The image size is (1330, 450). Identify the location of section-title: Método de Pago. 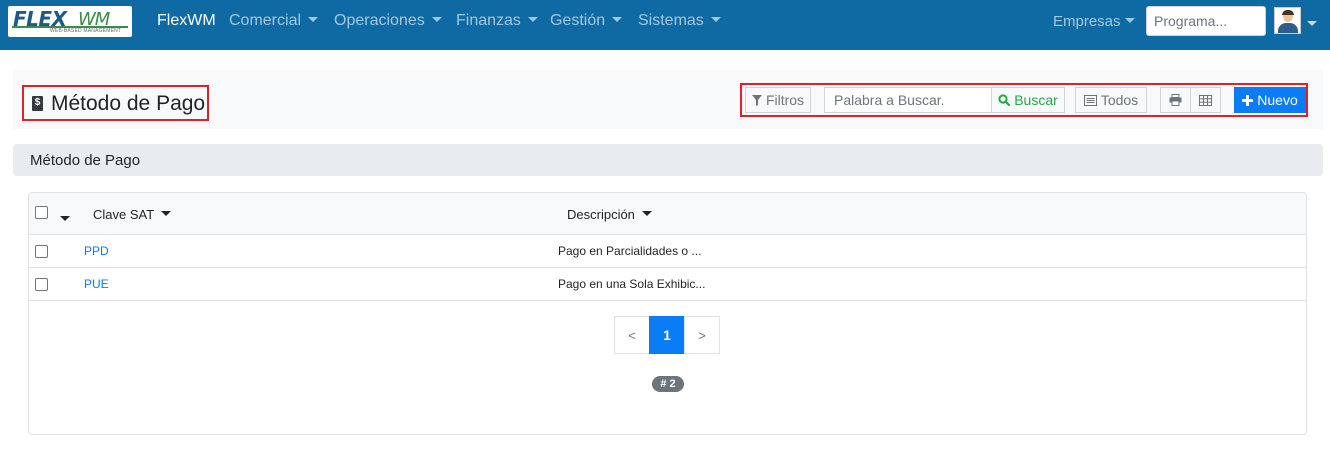
(85, 160).